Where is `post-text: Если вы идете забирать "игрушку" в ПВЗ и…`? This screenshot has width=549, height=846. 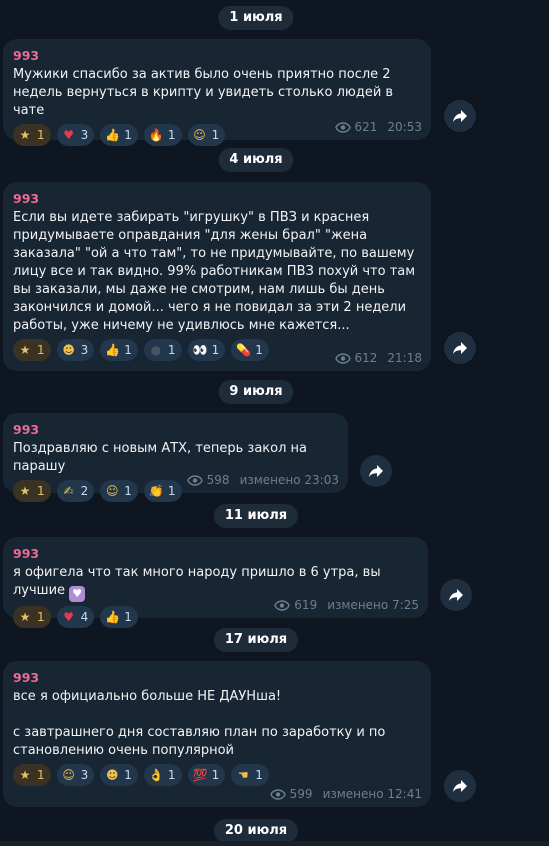 post-text: Если вы идете забирать "игрушку" в ПВЗ и… is located at coordinates (214, 271).